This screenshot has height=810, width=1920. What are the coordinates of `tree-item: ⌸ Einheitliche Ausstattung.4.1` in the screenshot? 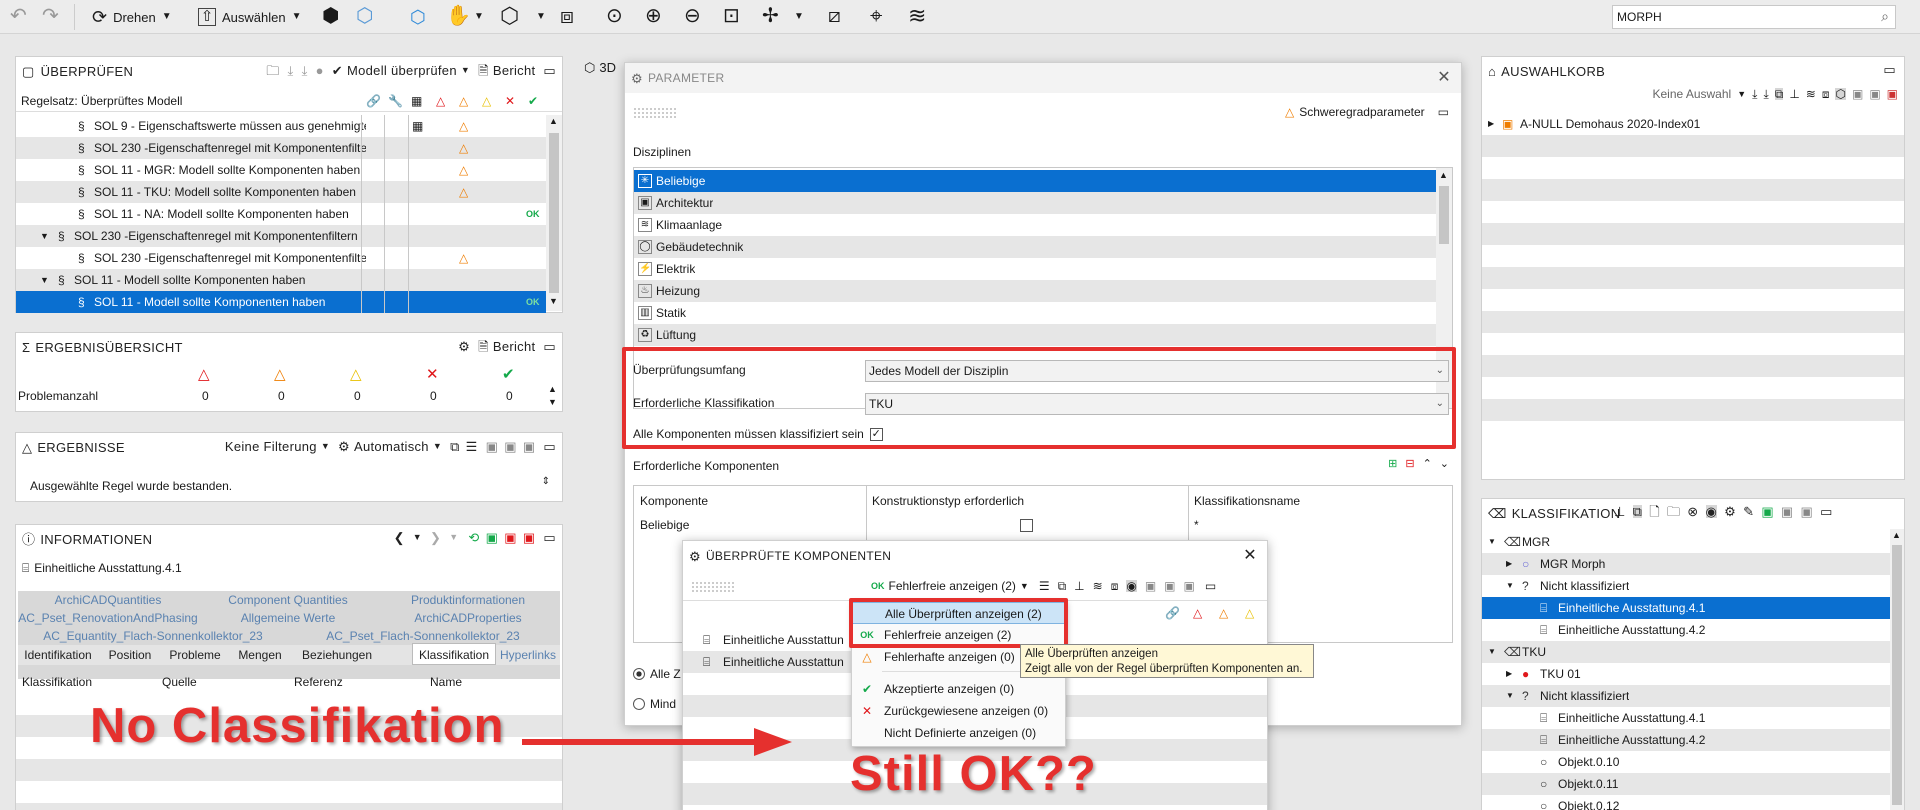 It's located at (1686, 718).